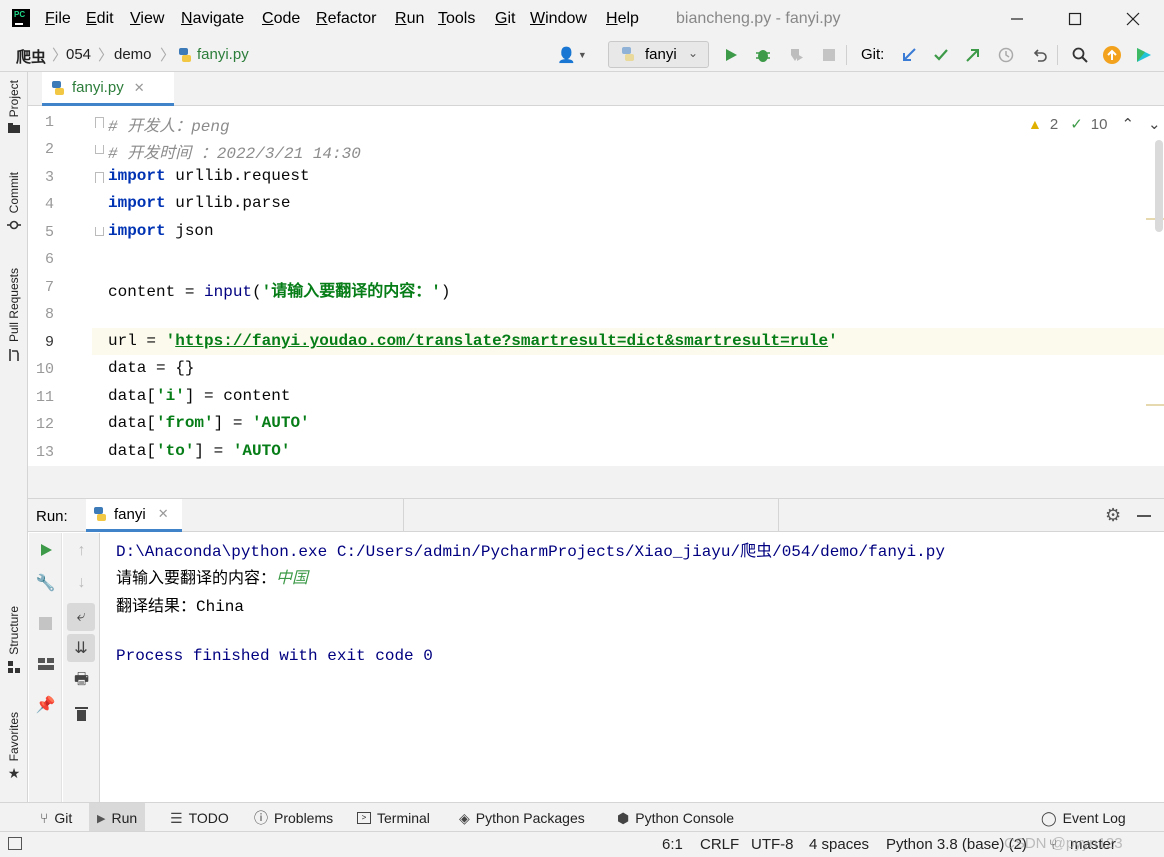  What do you see at coordinates (81, 681) in the screenshot?
I see `print-button: 🖶` at bounding box center [81, 681].